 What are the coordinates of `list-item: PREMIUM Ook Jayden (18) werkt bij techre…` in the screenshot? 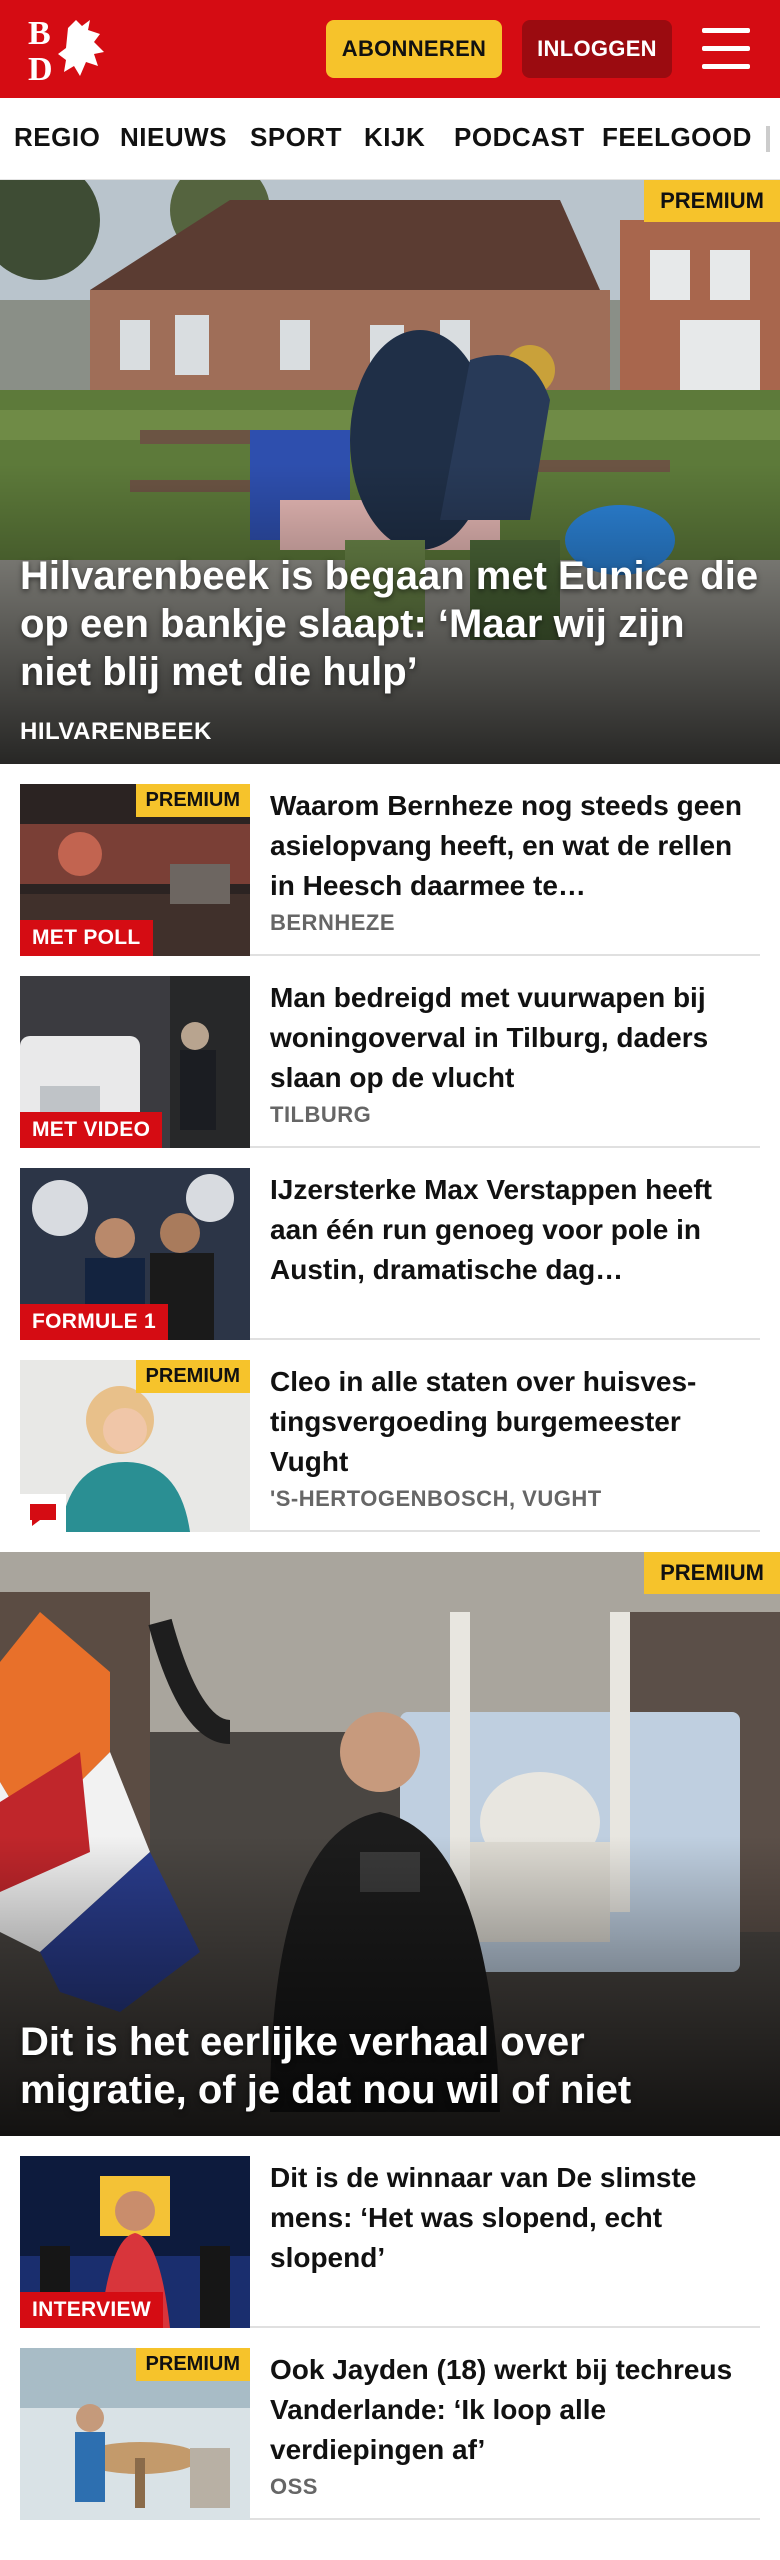 It's located at (390, 2434).